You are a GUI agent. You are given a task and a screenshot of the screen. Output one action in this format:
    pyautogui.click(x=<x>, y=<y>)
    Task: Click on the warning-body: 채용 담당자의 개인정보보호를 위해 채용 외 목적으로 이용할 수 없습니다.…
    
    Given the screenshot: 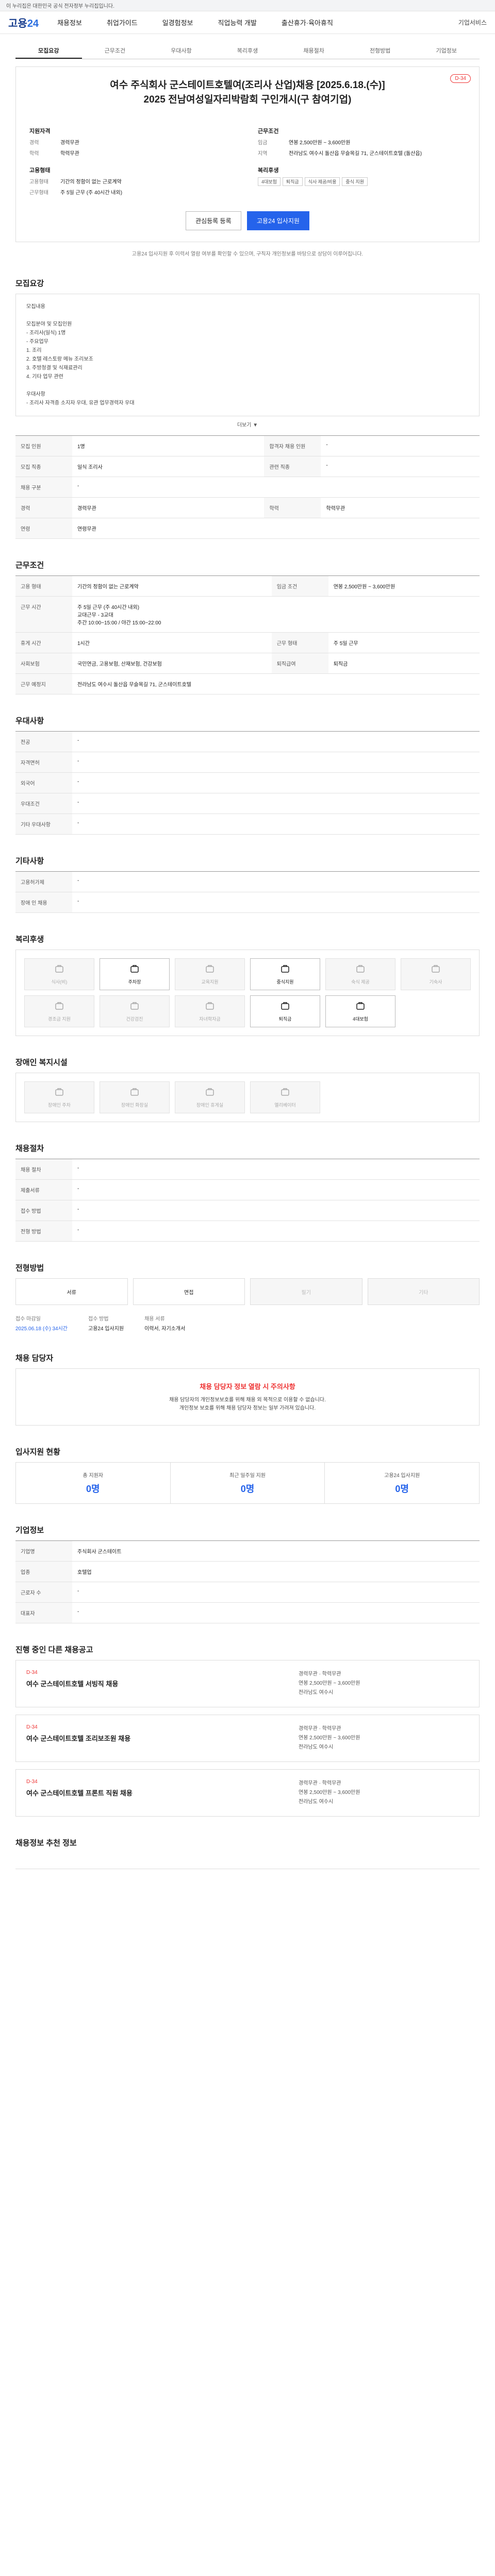 What is the action you would take?
    pyautogui.click(x=247, y=1404)
    